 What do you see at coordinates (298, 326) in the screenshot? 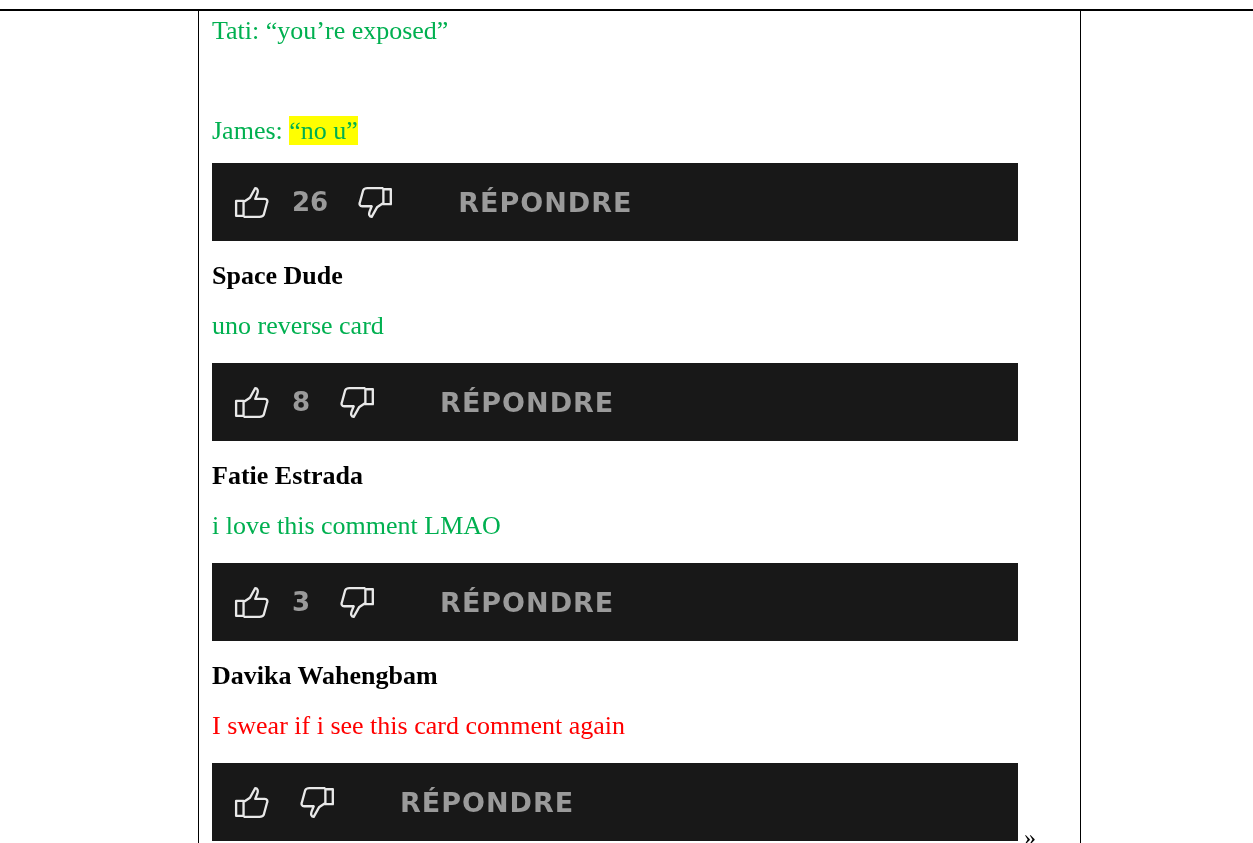
I see `comment-text: uno reverse card` at bounding box center [298, 326].